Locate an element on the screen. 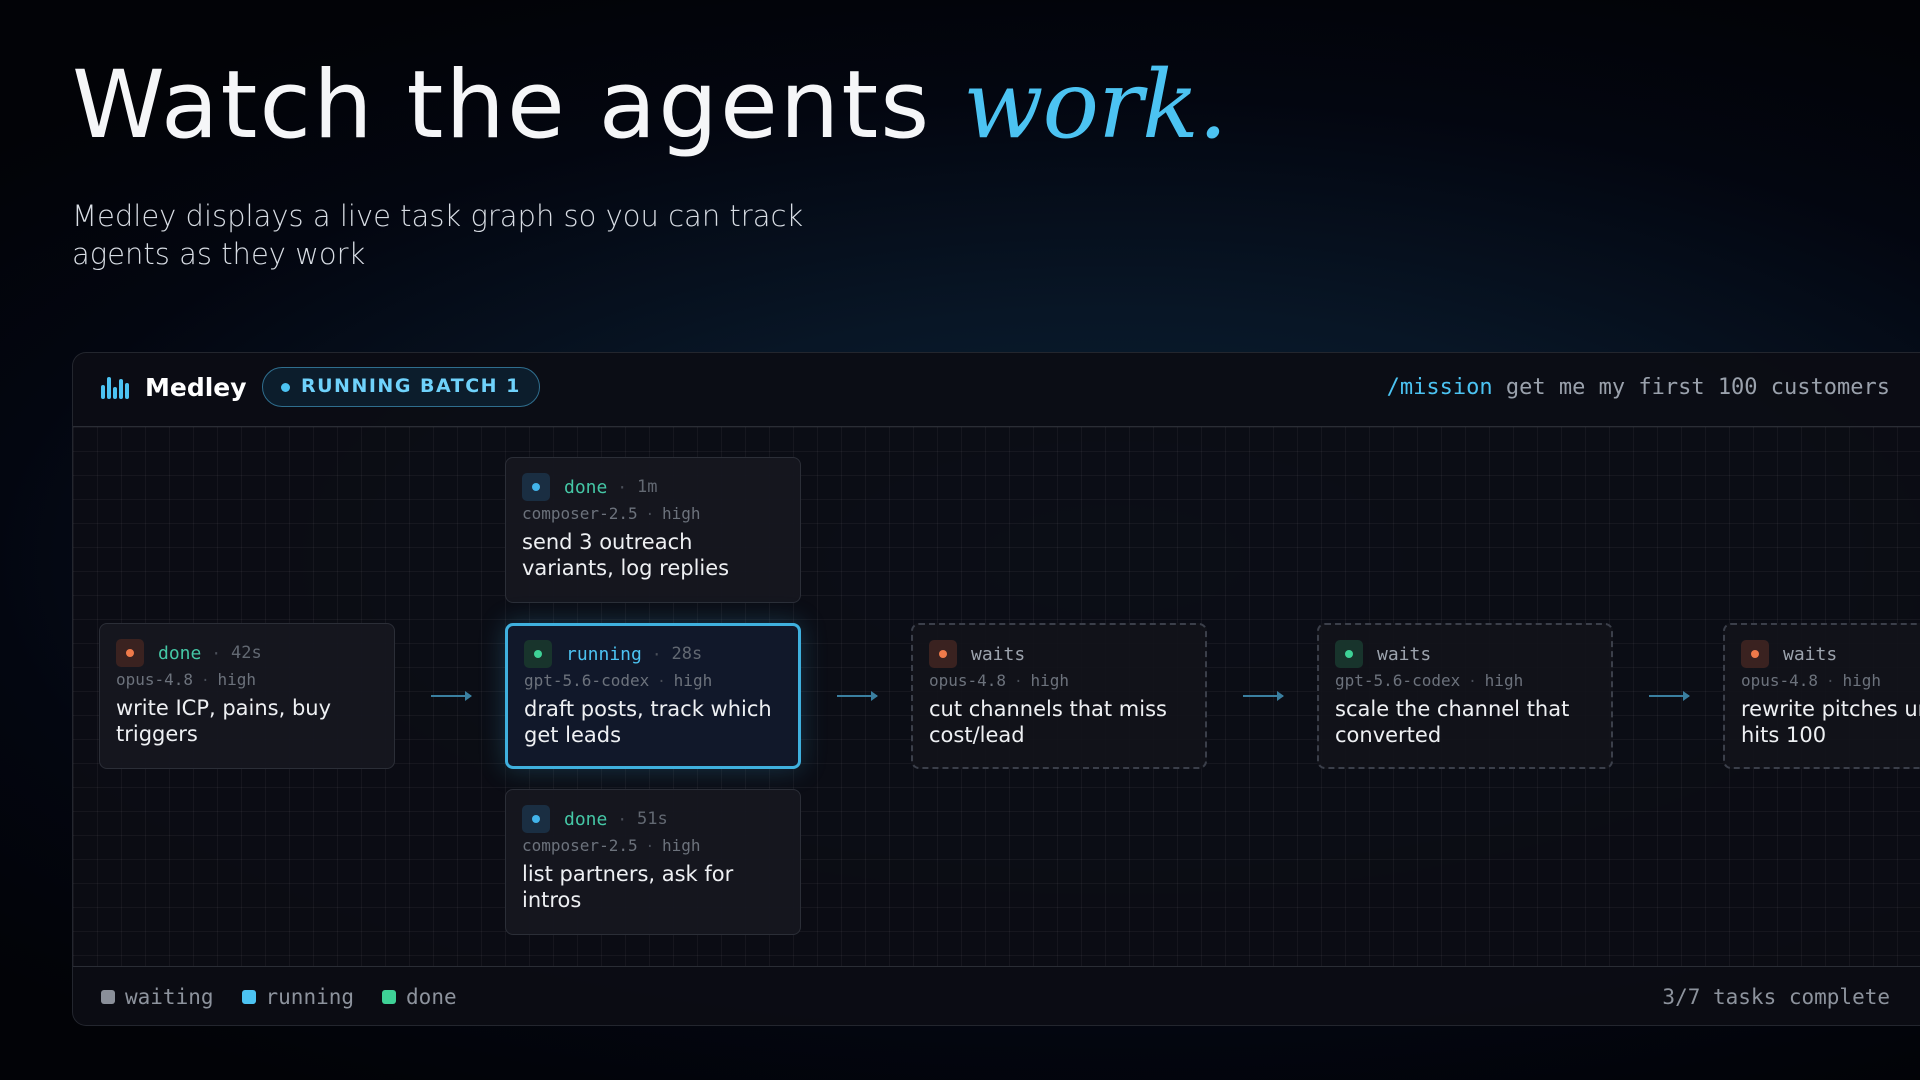  task-title: send 3 outreach variants, log replies is located at coordinates (626, 555).